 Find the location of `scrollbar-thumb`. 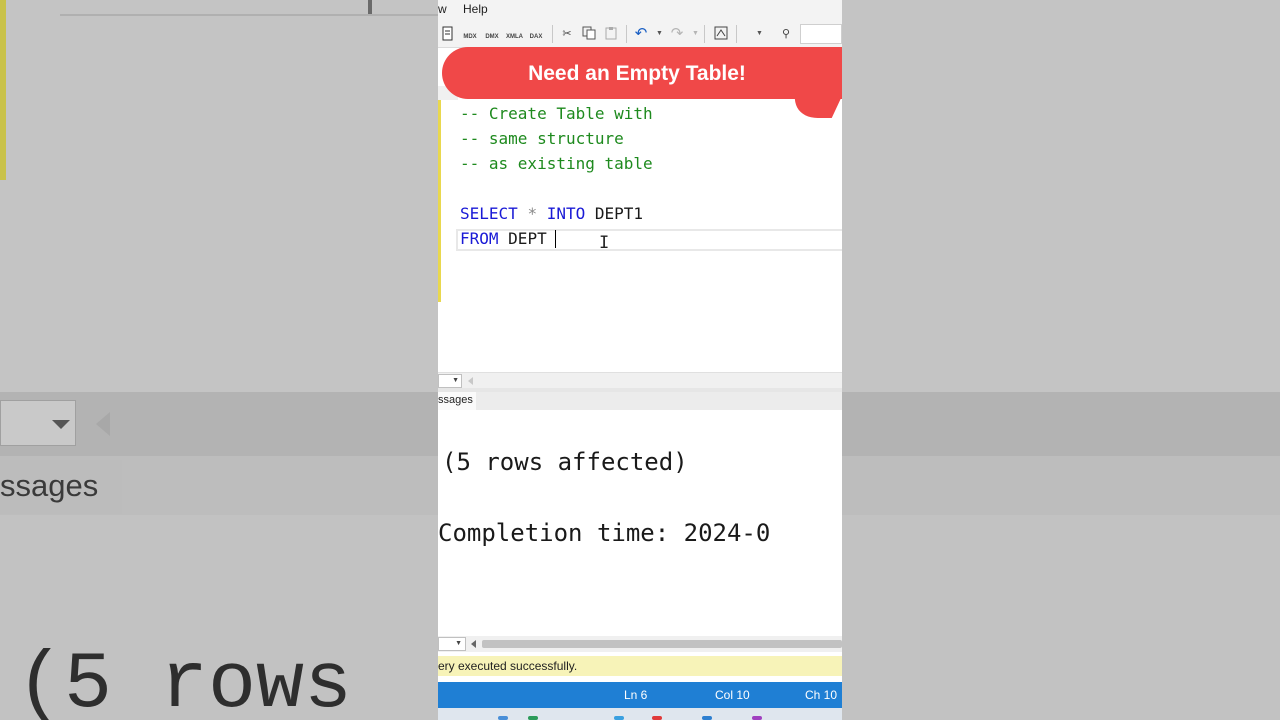

scrollbar-thumb is located at coordinates (662, 644).